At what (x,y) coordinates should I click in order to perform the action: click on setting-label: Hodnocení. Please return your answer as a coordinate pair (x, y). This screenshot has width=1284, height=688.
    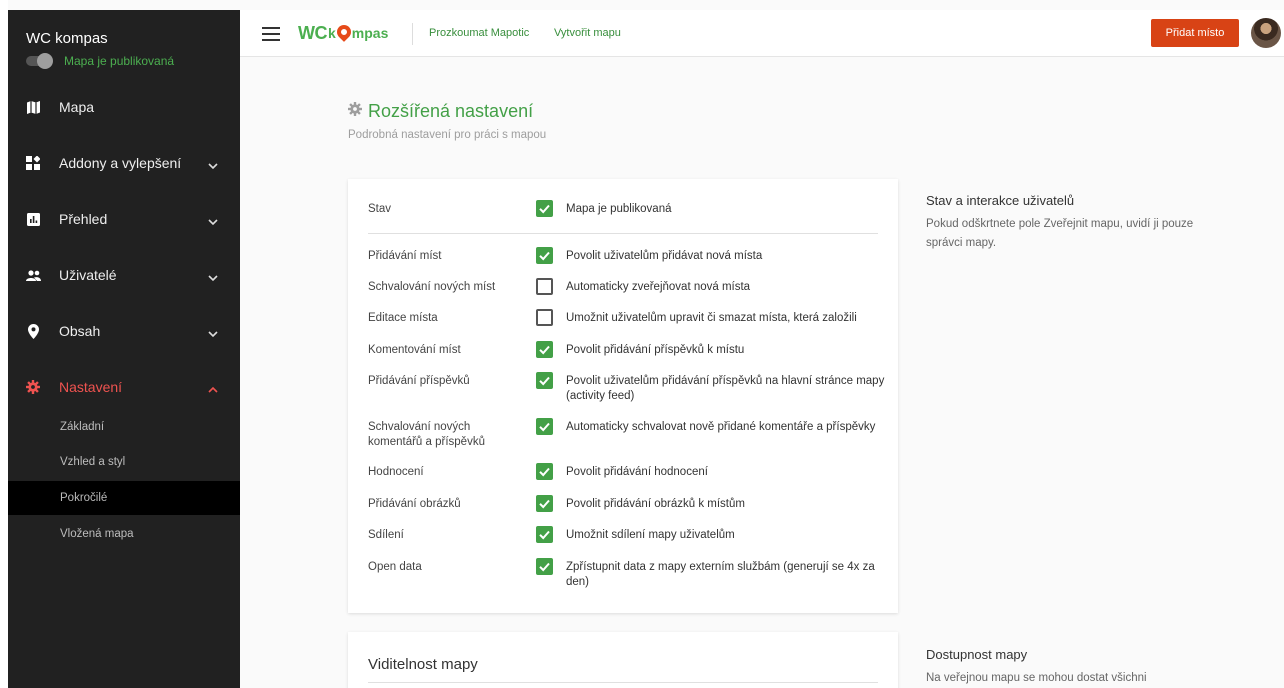
    Looking at the image, I should click on (396, 472).